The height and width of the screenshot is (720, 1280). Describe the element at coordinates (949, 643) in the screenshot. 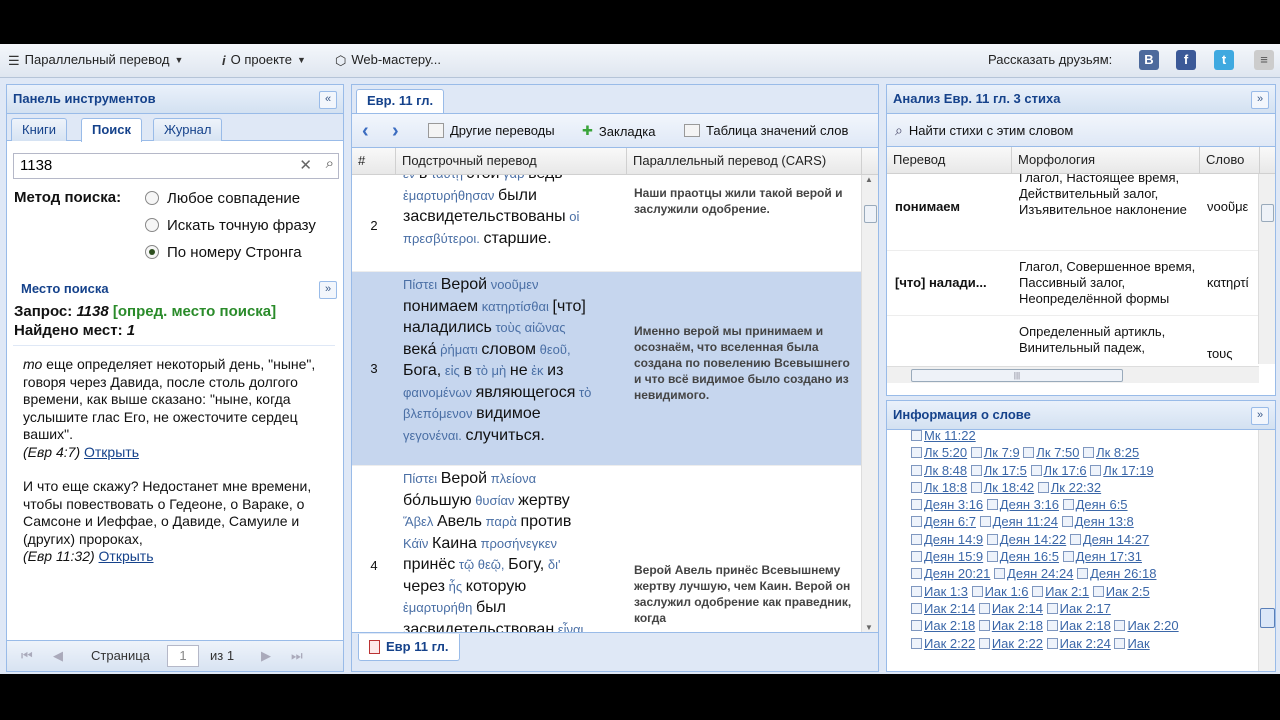

I see `reference-link: Иак 2:22` at that location.